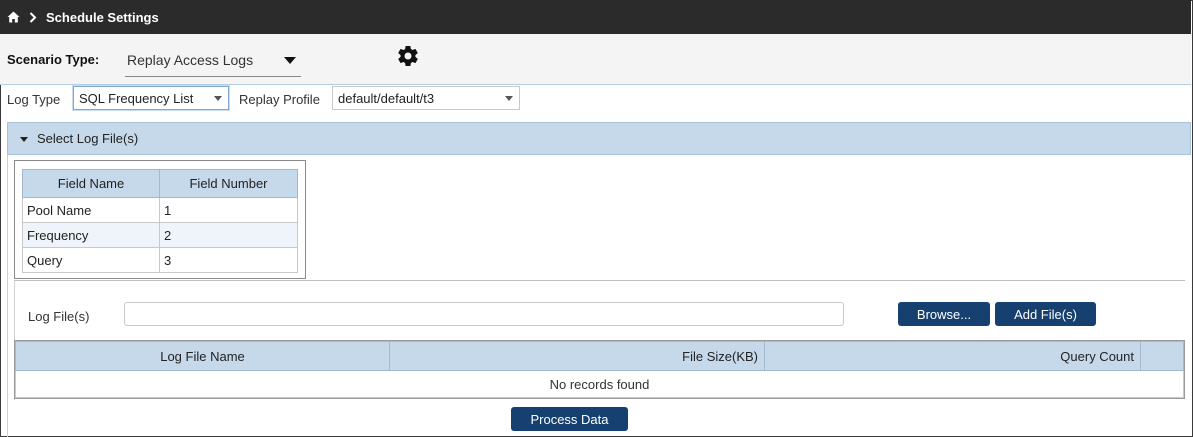 The width and height of the screenshot is (1193, 437). I want to click on log-type-value: SQL Frequency List, so click(136, 98).